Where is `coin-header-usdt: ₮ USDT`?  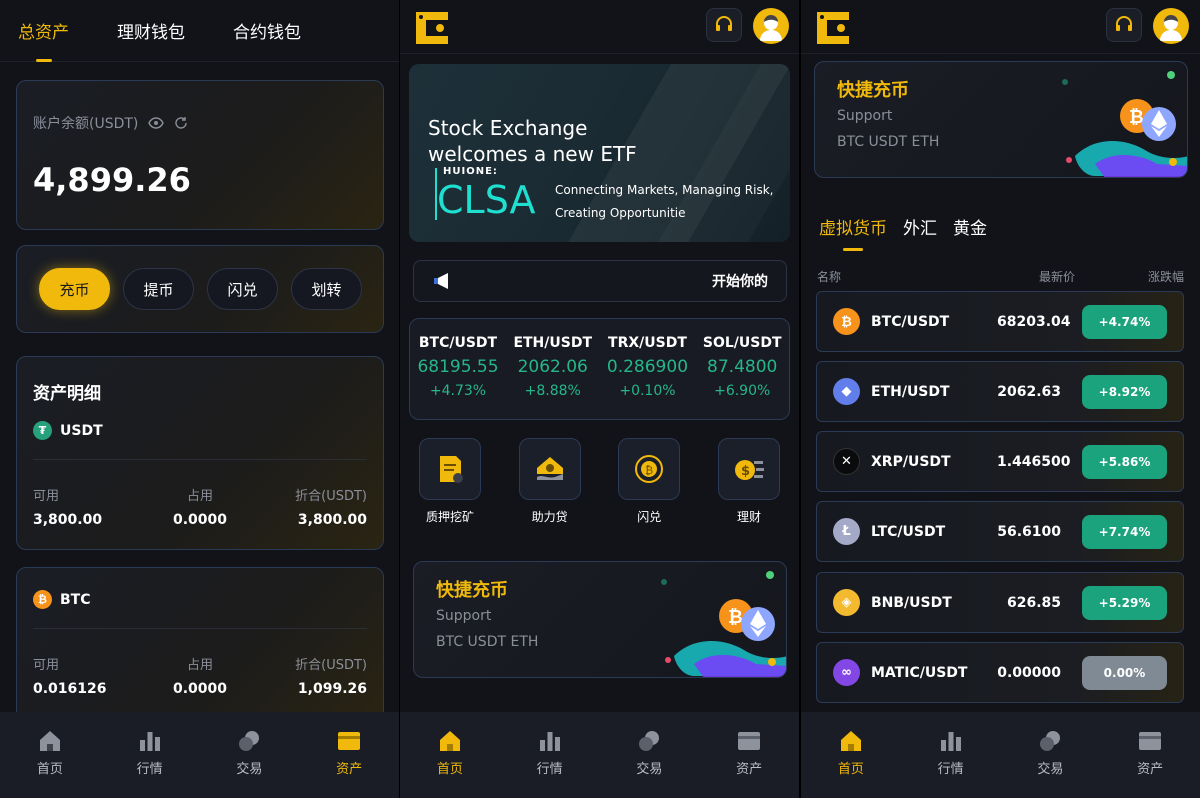
coin-header-usdt: ₮ USDT is located at coordinates (68, 430).